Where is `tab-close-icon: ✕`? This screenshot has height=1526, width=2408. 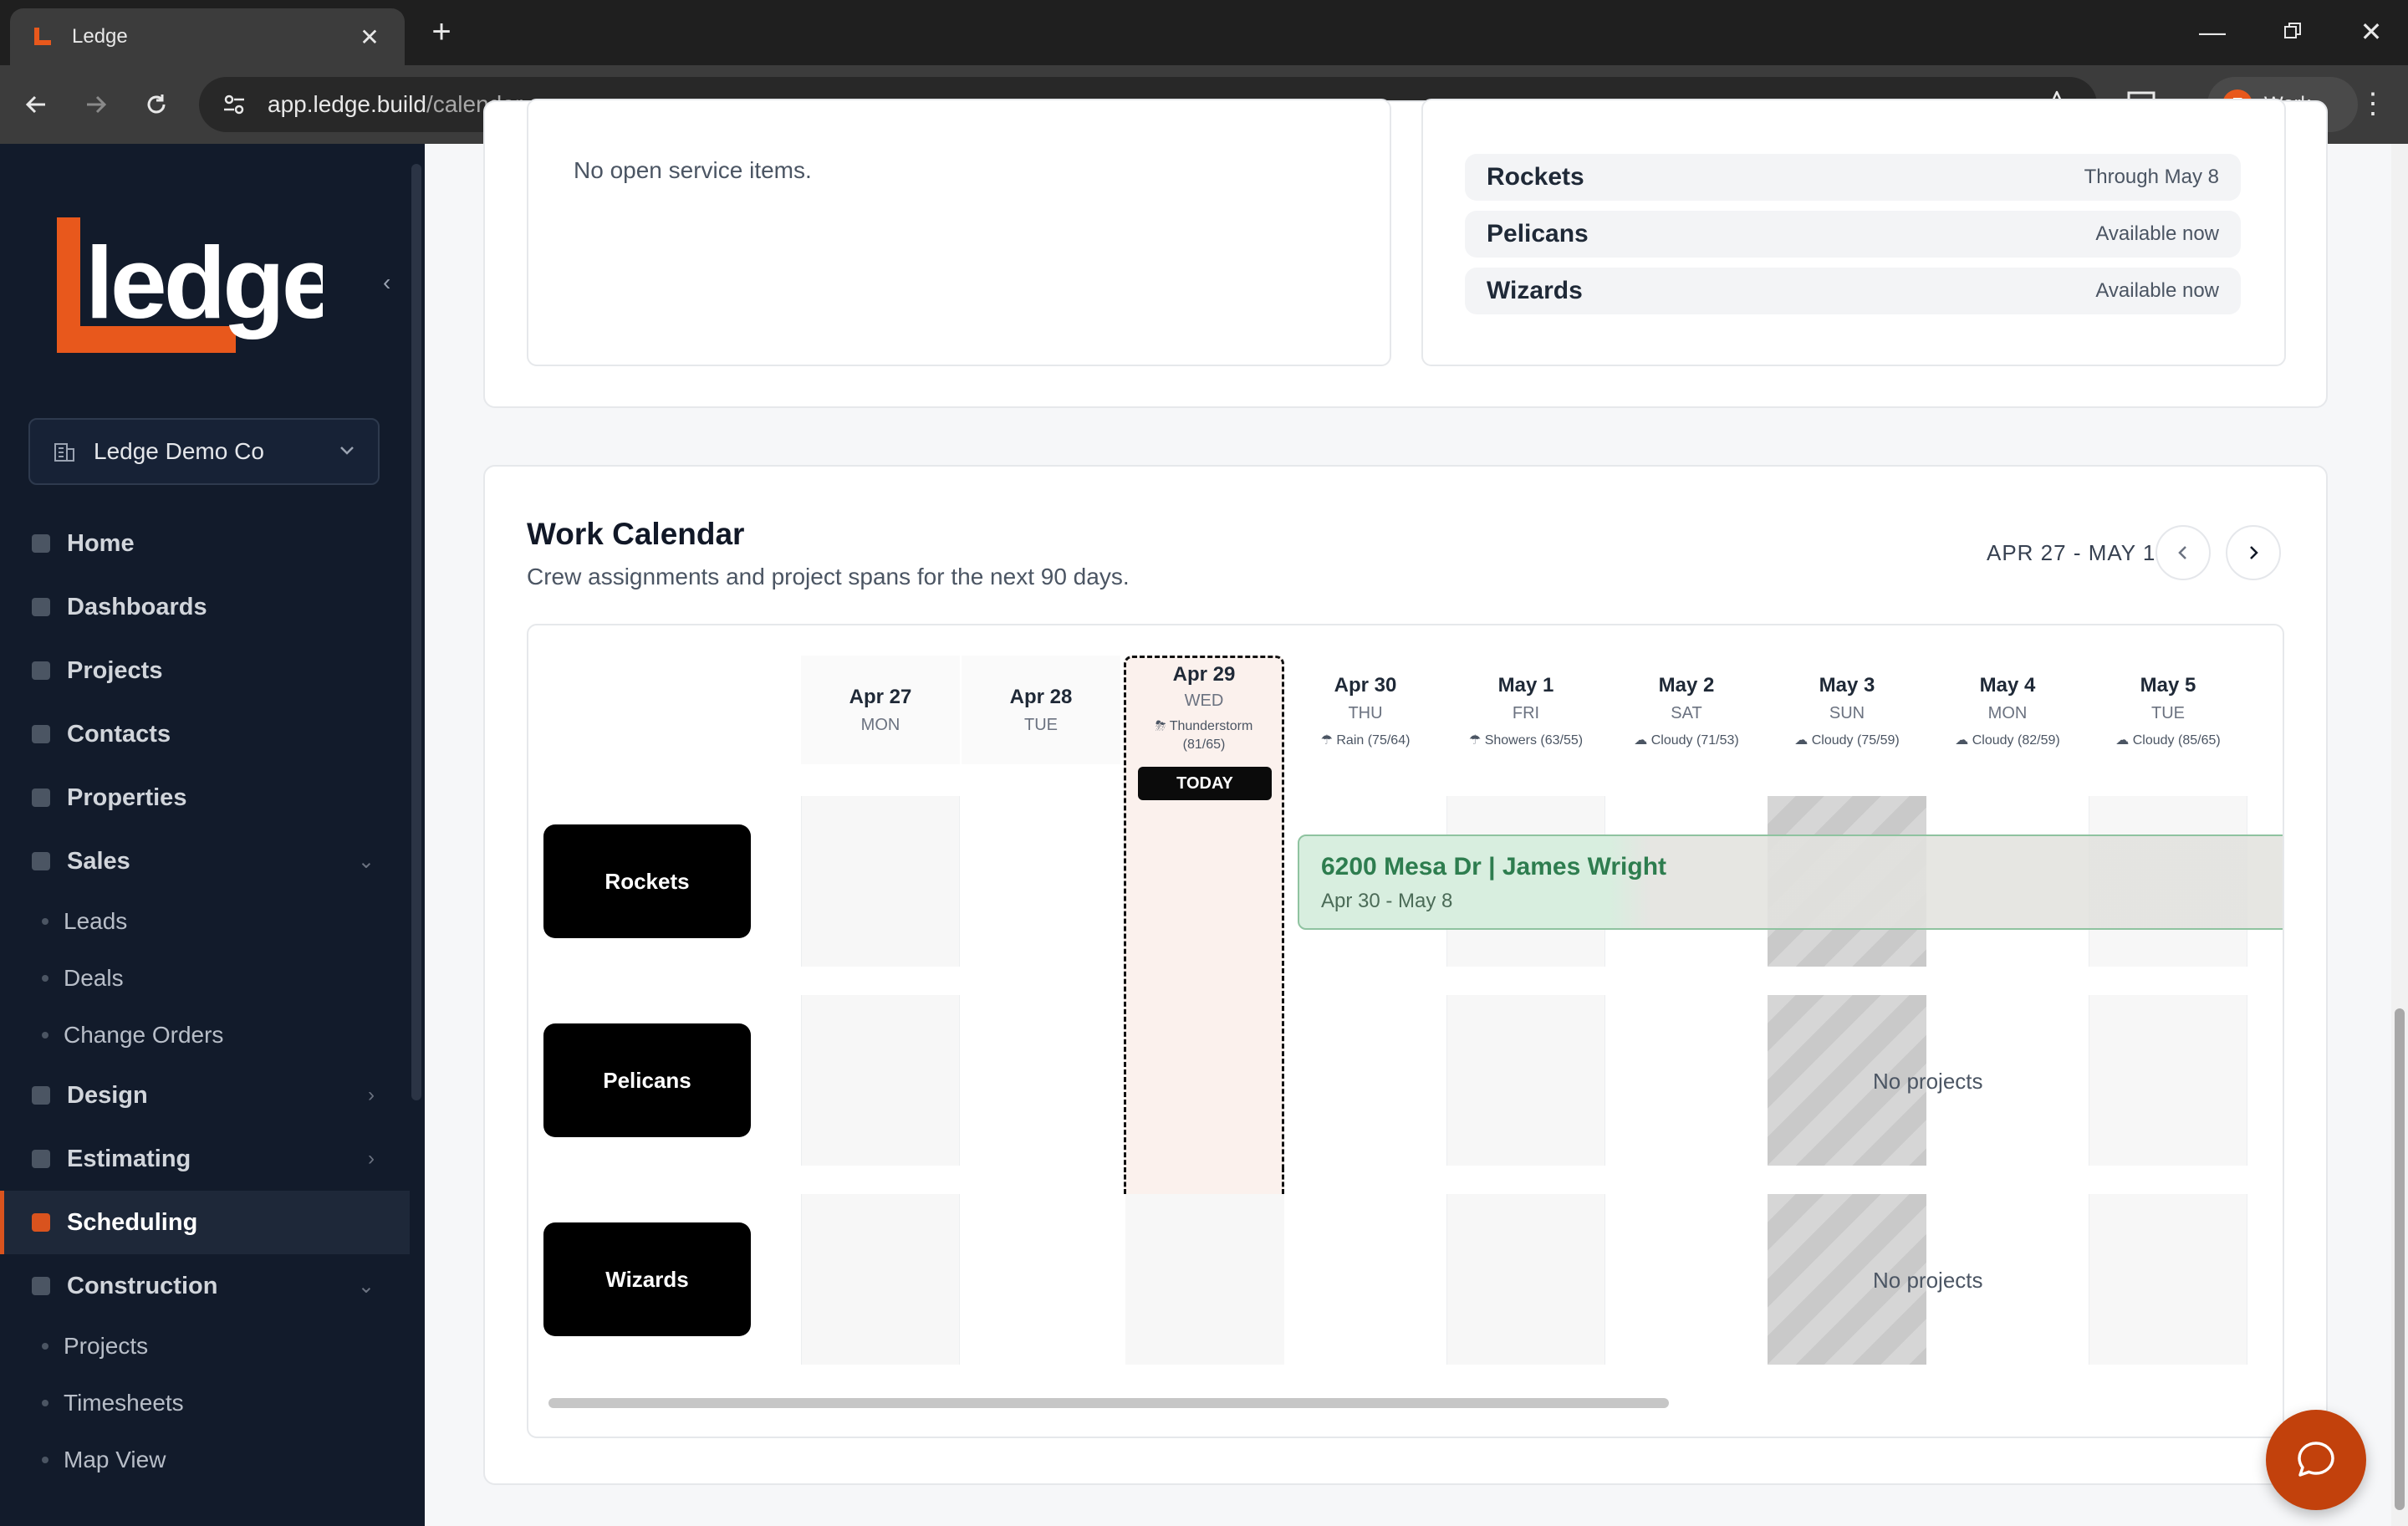
tab-close-icon: ✕ is located at coordinates (370, 37).